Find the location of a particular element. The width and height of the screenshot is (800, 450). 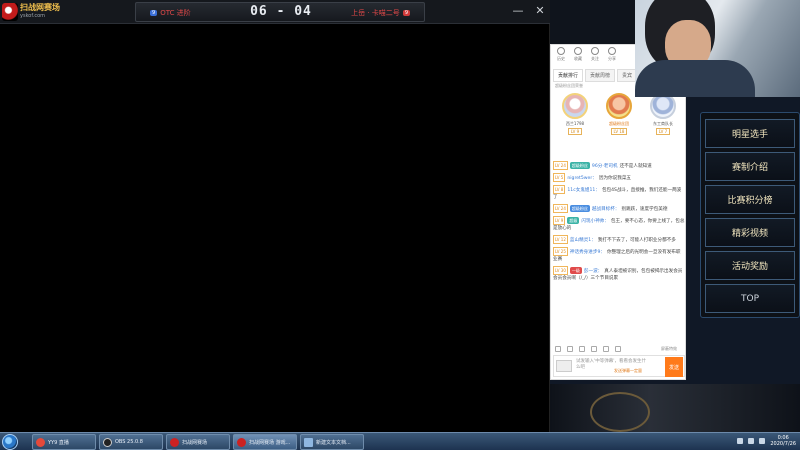

fan-item: 超级粉丝团 LV 18 is located at coordinates (619, 120).